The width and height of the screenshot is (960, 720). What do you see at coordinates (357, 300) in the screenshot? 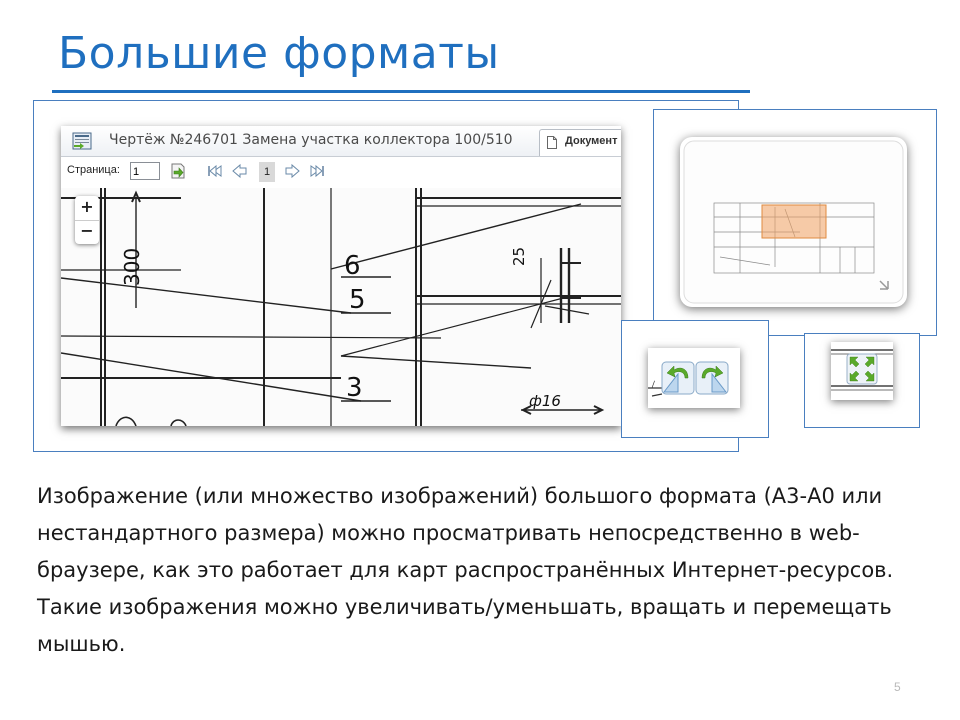
I see `drawing-label-5: 5` at bounding box center [357, 300].